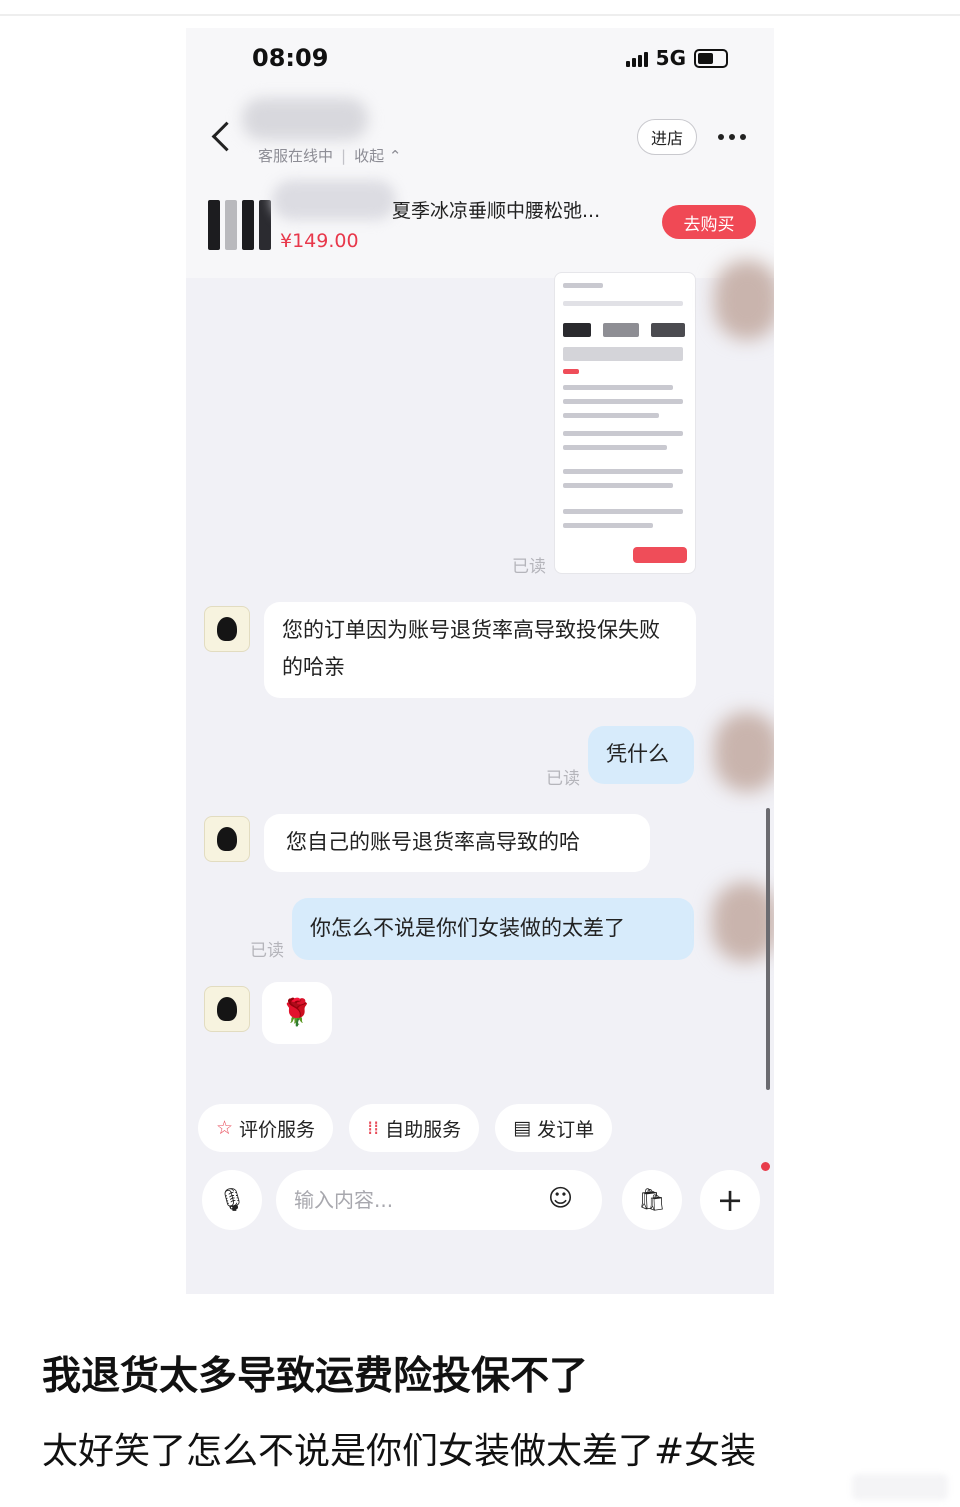 This screenshot has height=1507, width=960. I want to click on plus-icon: +, so click(730, 1200).